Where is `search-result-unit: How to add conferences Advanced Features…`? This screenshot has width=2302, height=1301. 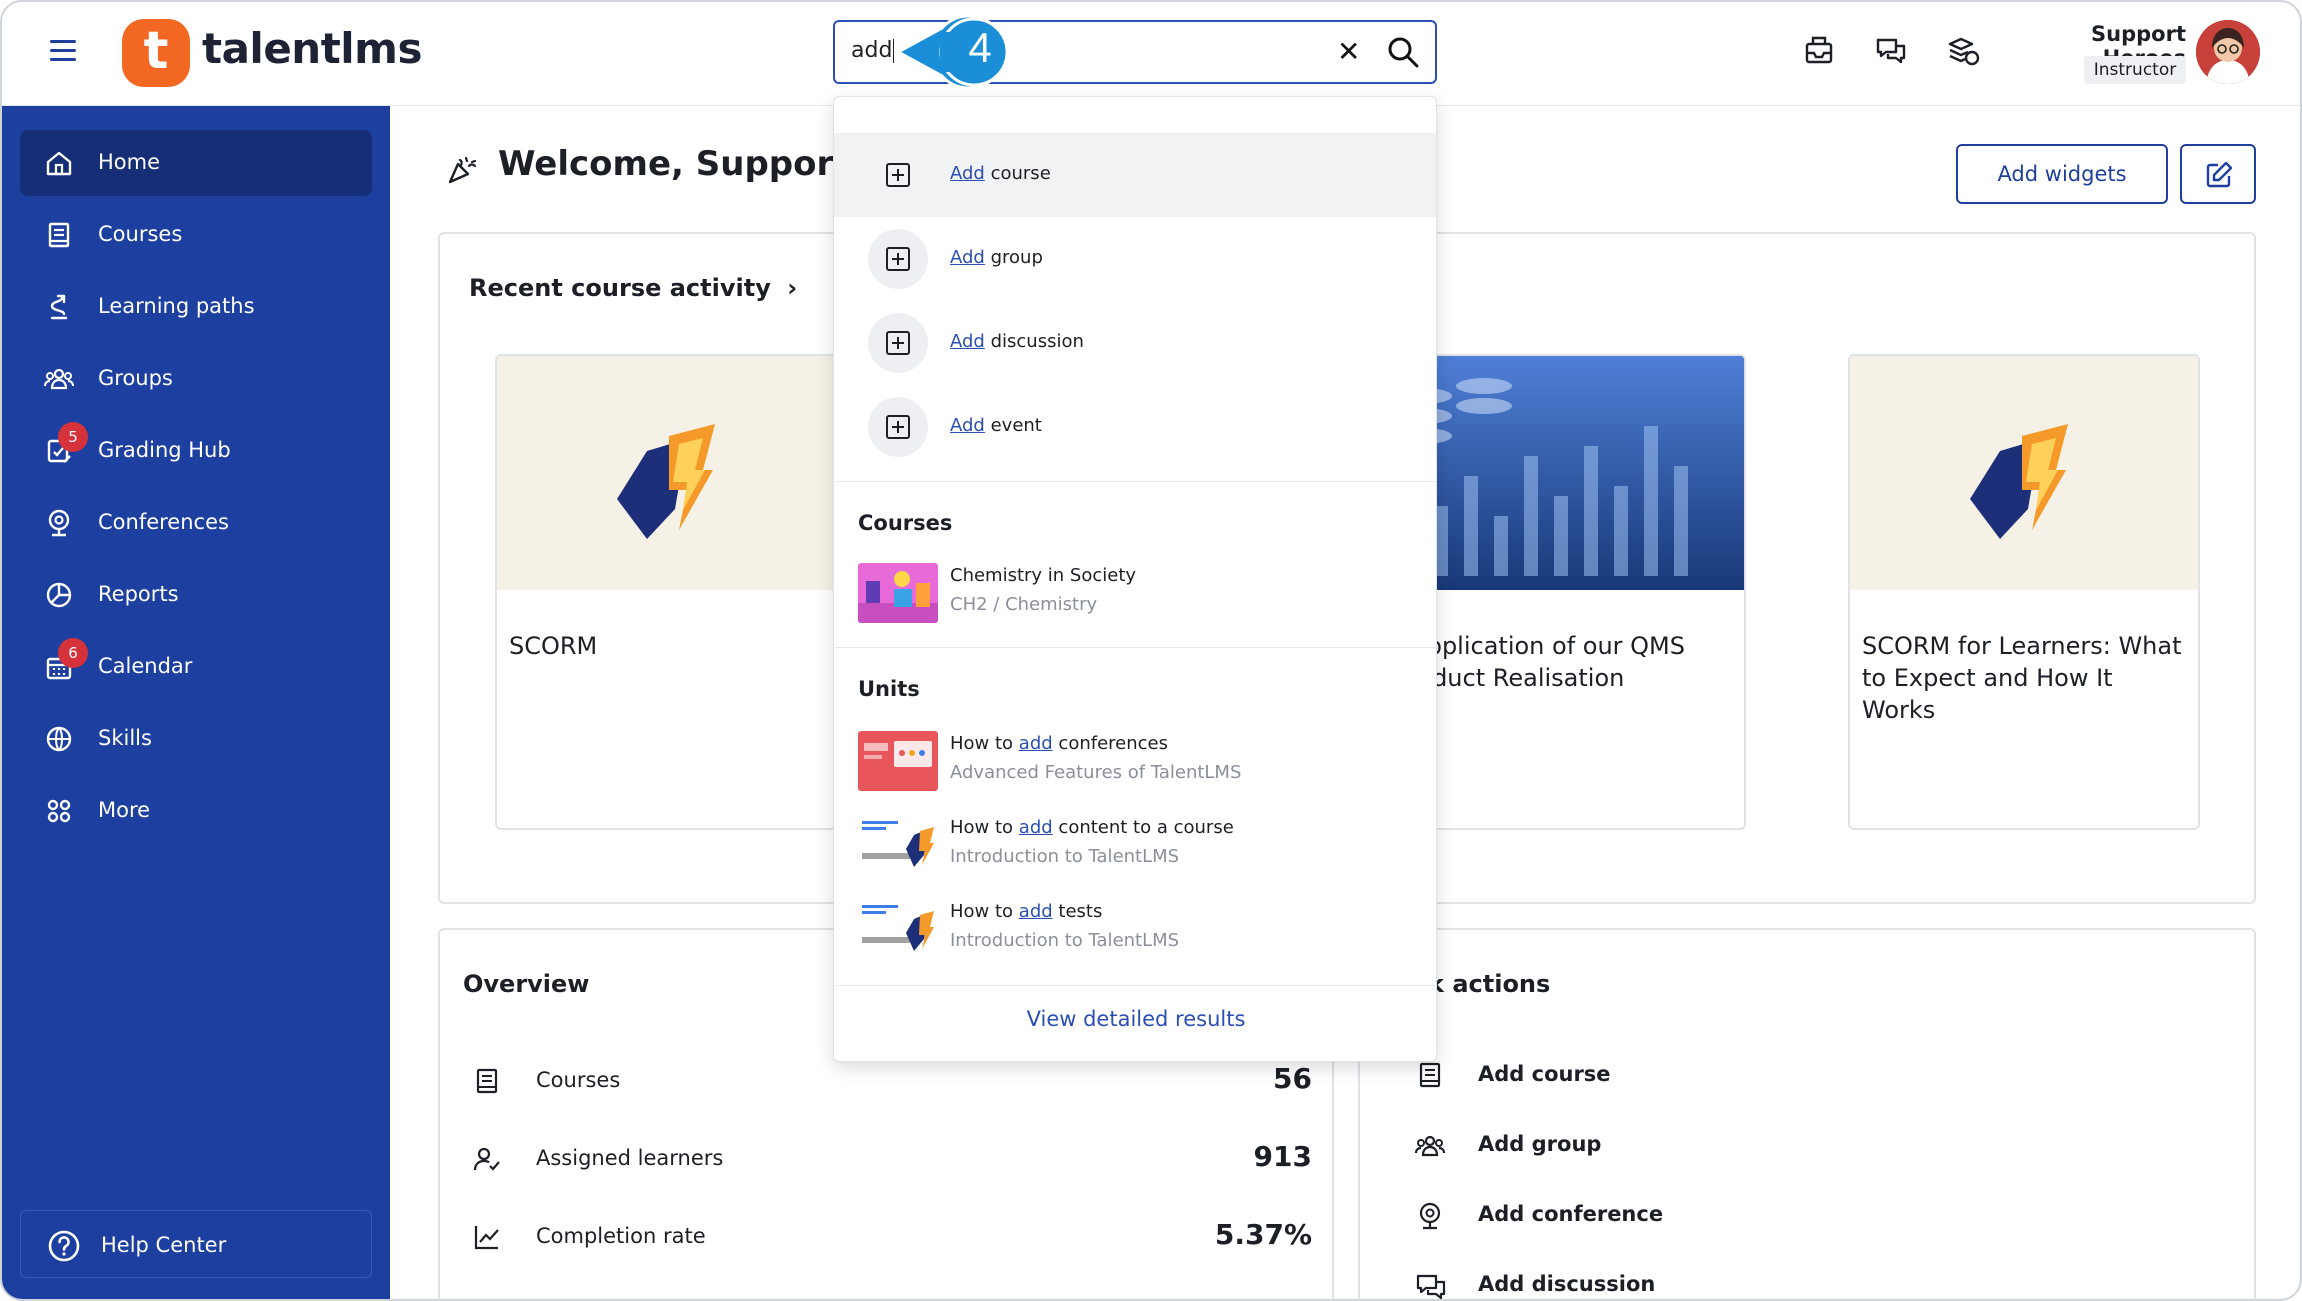 search-result-unit: How to add conferences Advanced Features… is located at coordinates (1138, 761).